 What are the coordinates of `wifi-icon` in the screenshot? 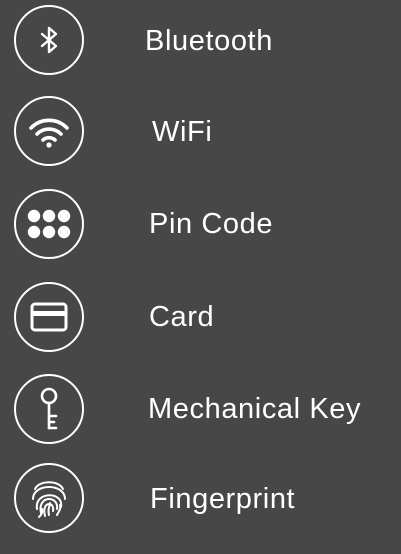 It's located at (49, 131).